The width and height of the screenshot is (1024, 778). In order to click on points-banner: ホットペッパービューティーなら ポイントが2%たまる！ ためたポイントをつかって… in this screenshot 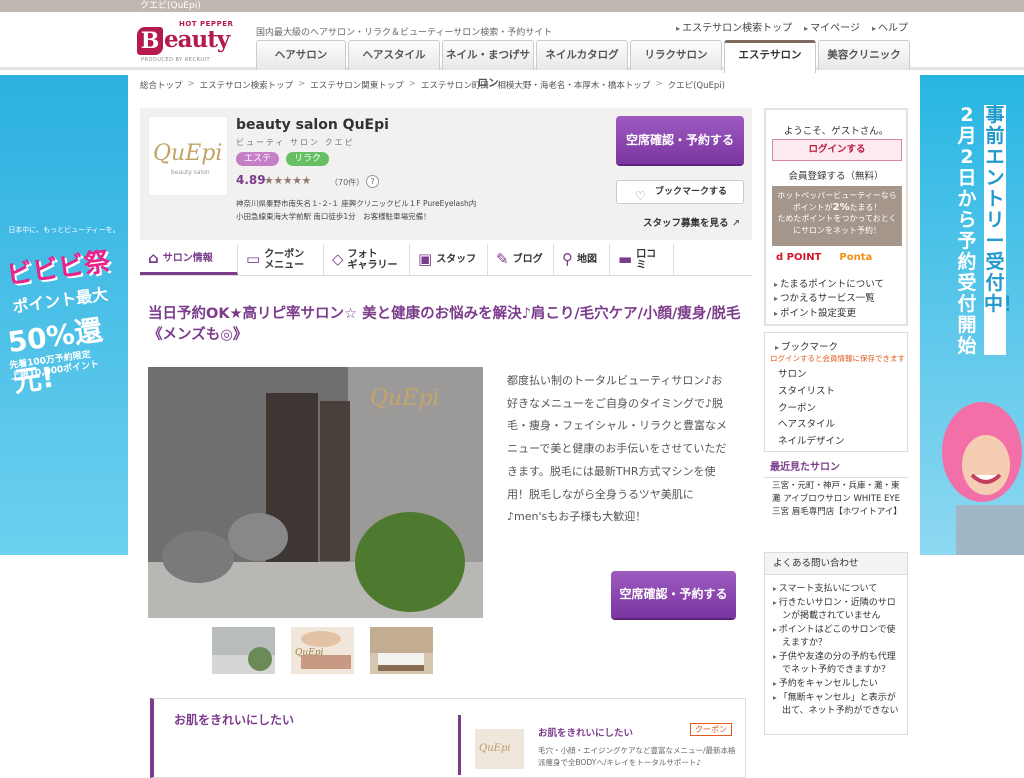, I will do `click(837, 216)`.